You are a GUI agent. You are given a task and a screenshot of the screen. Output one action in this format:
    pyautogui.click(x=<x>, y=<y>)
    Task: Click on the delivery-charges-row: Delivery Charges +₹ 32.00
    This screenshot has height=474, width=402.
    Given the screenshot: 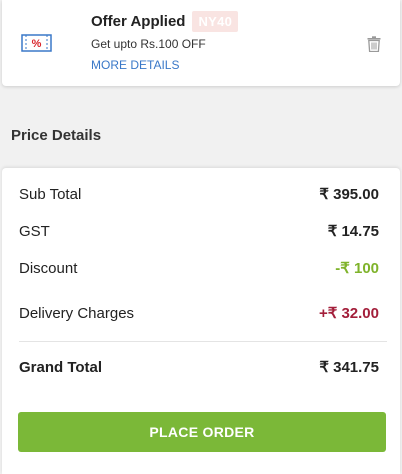 What is the action you would take?
    pyautogui.click(x=199, y=313)
    